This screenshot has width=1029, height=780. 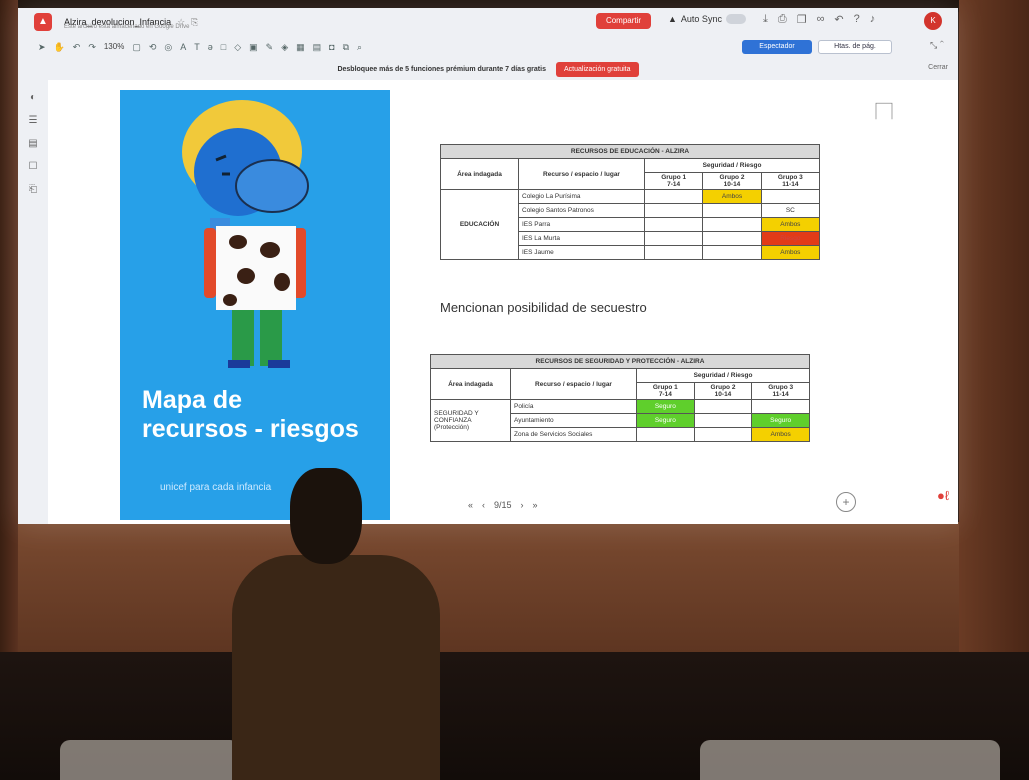 I want to click on image-icon: ▣, so click(x=253, y=47).